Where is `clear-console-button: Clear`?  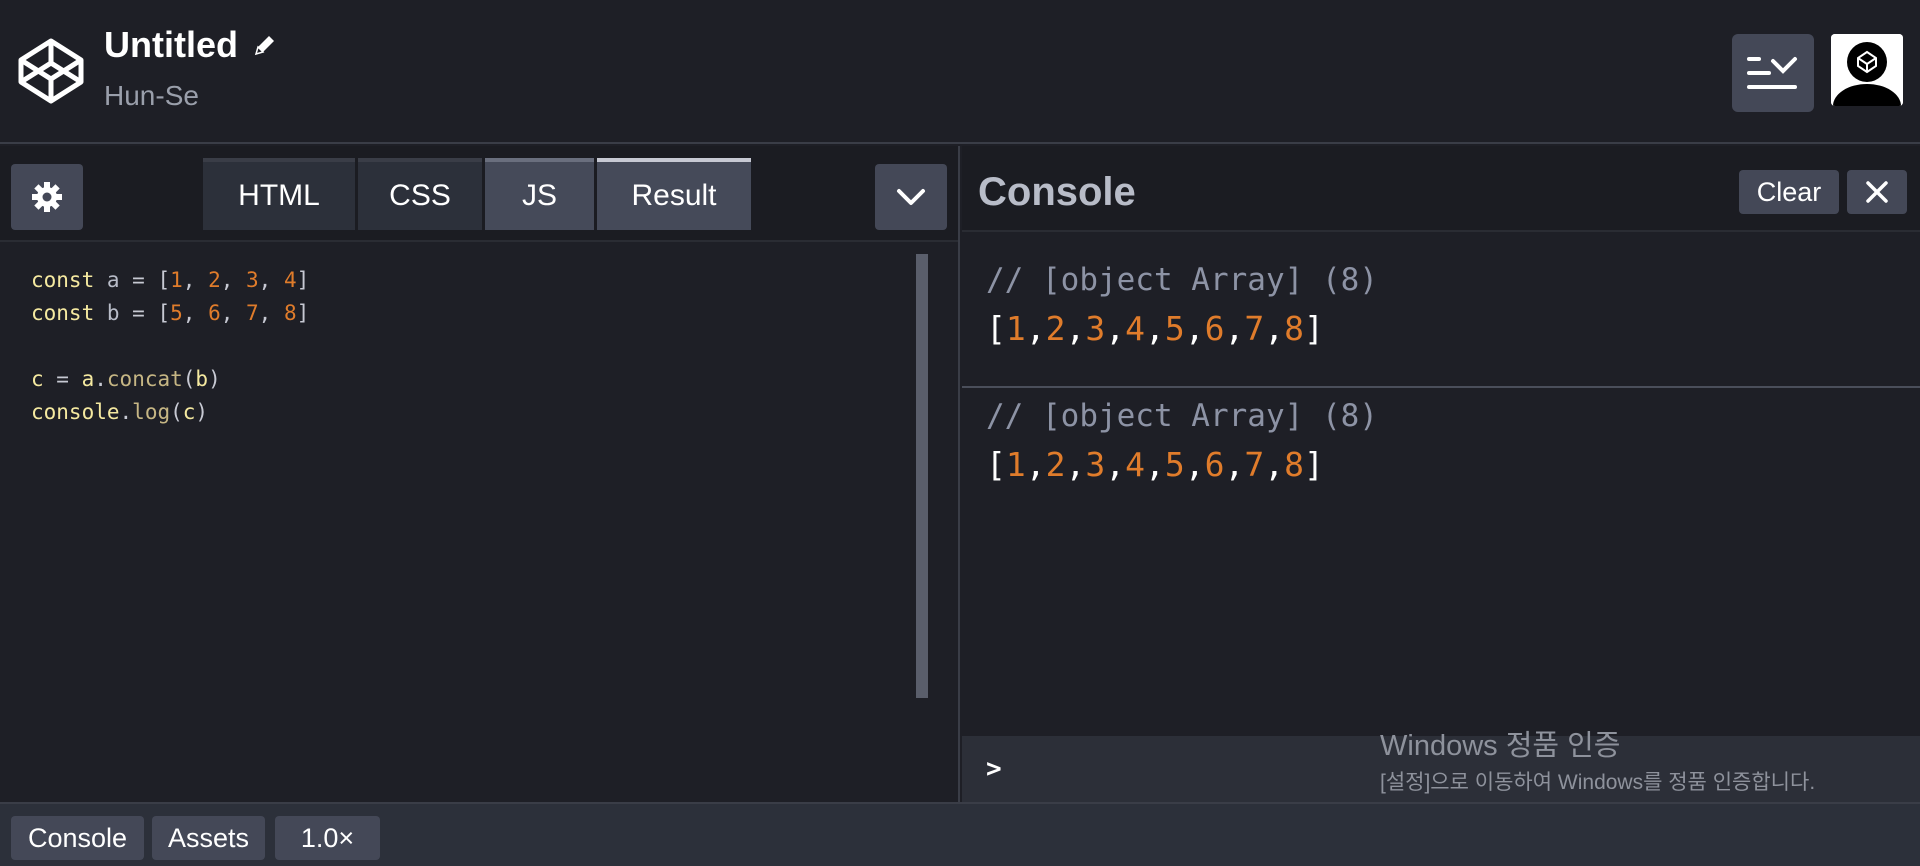
clear-console-button: Clear is located at coordinates (1789, 192).